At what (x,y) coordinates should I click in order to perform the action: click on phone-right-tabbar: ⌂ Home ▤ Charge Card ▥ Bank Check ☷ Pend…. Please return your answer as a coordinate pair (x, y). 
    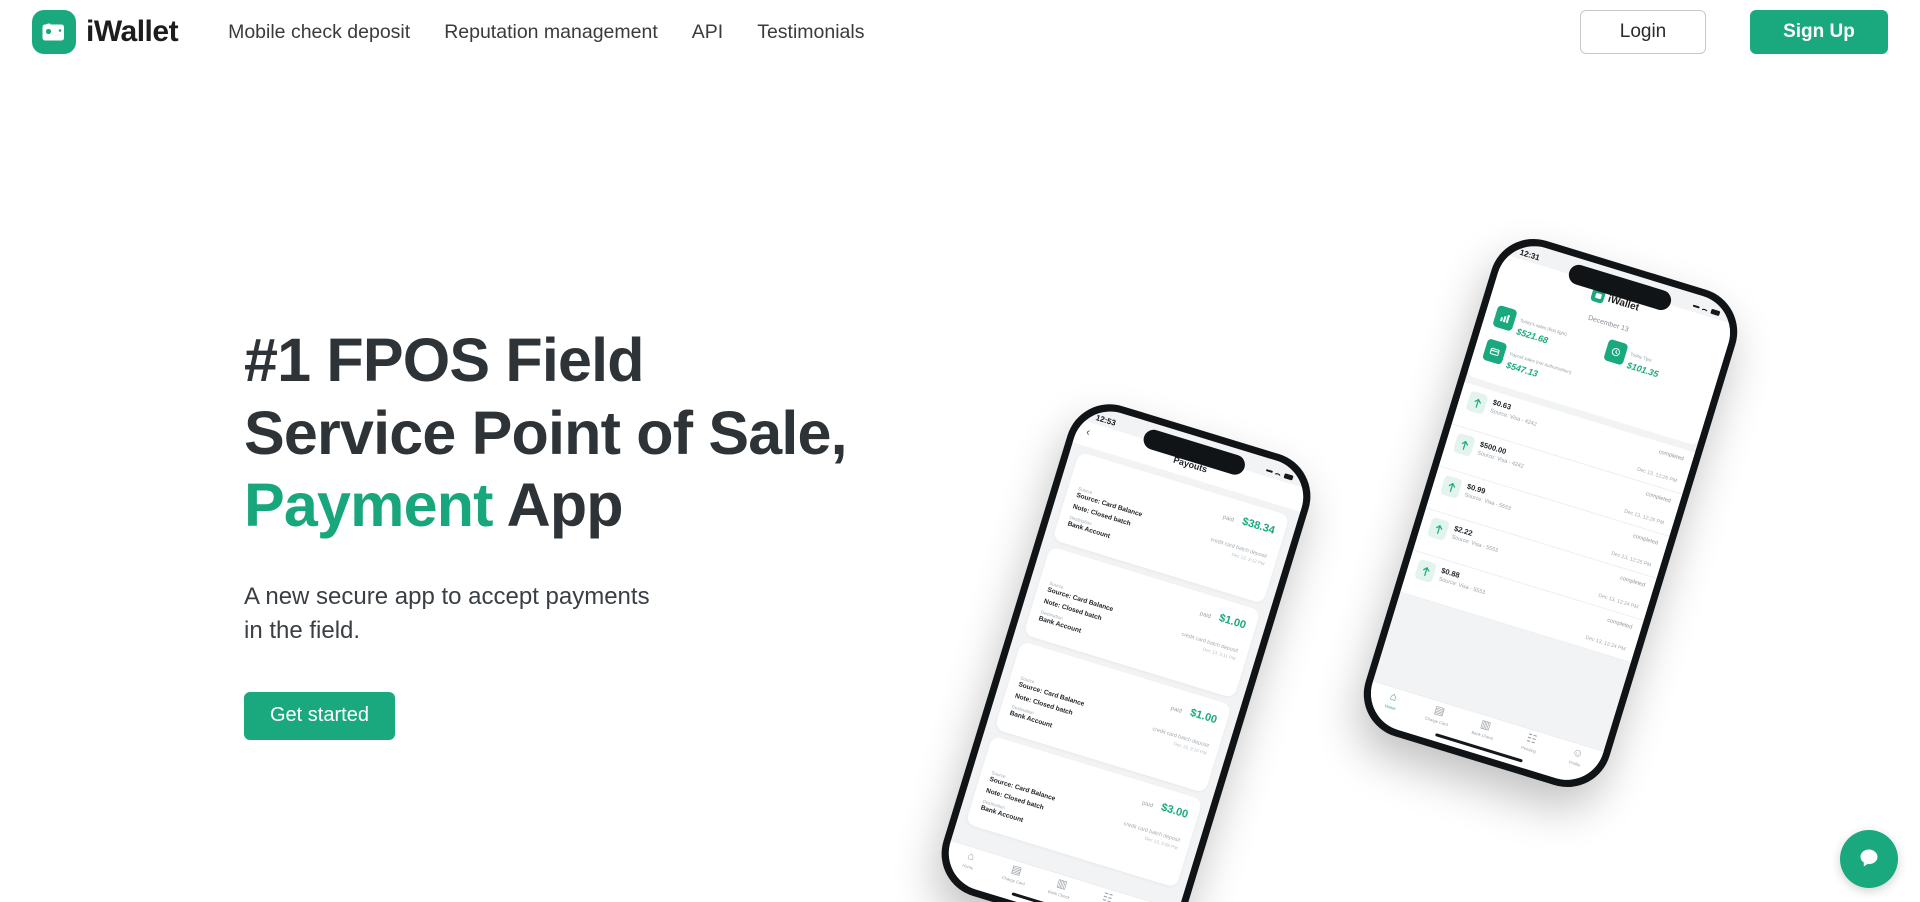
    Looking at the image, I should click on (1482, 735).